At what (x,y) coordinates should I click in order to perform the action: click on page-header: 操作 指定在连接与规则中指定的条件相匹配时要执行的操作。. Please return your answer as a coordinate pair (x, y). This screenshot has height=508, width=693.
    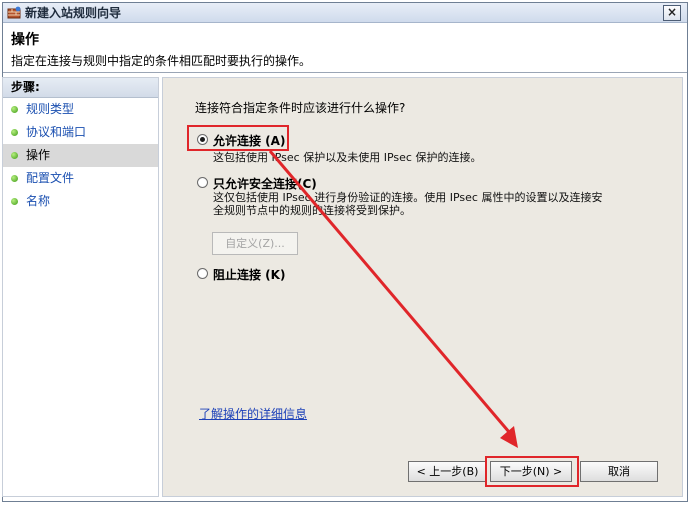
    Looking at the image, I should click on (345, 48).